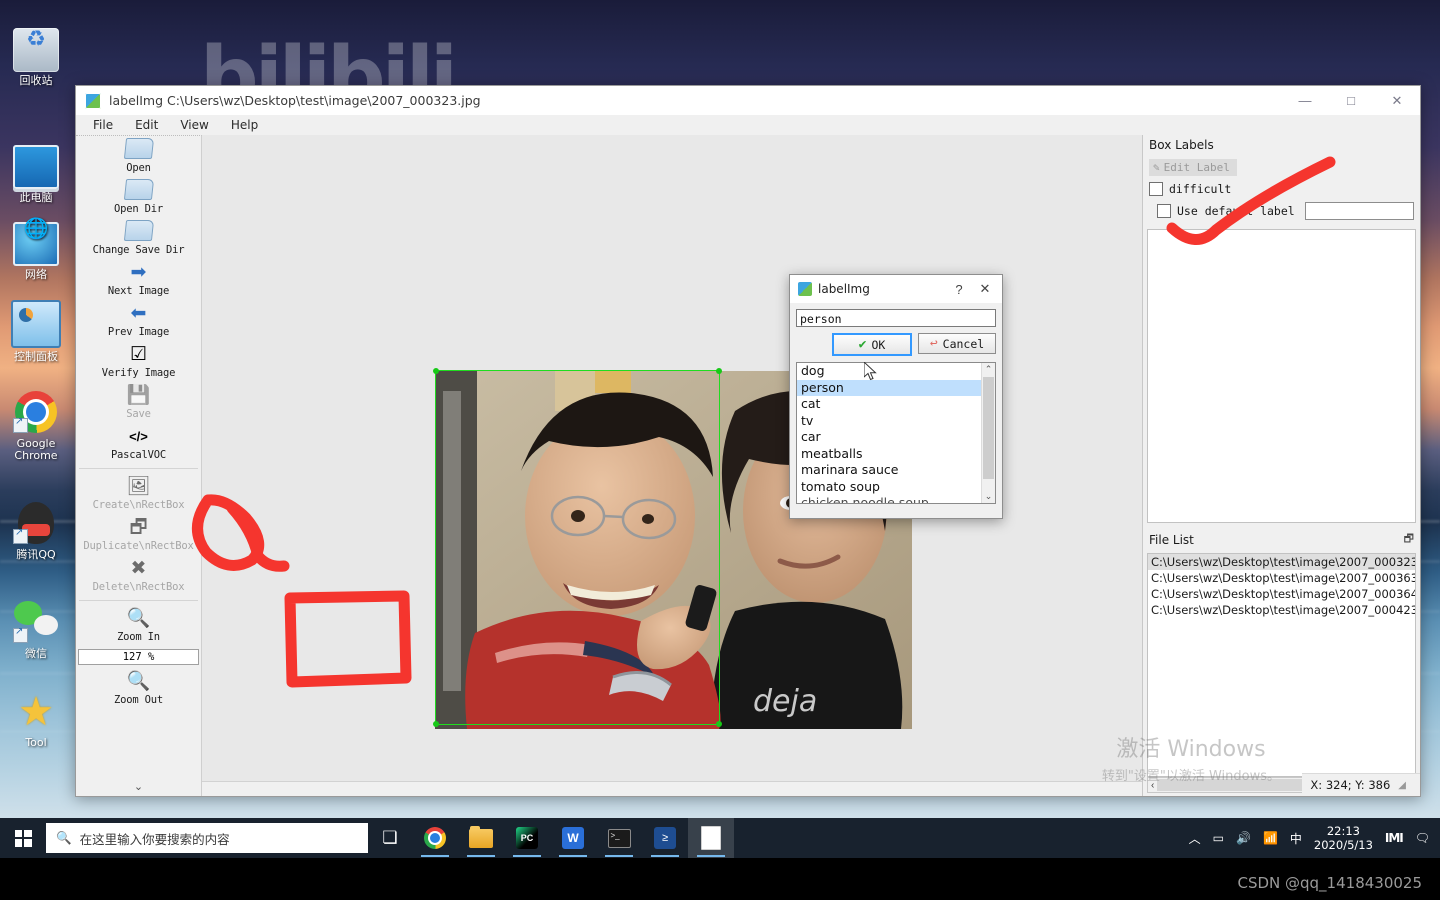  Describe the element at coordinates (896, 454) in the screenshot. I see `list-item: meatballs` at that location.